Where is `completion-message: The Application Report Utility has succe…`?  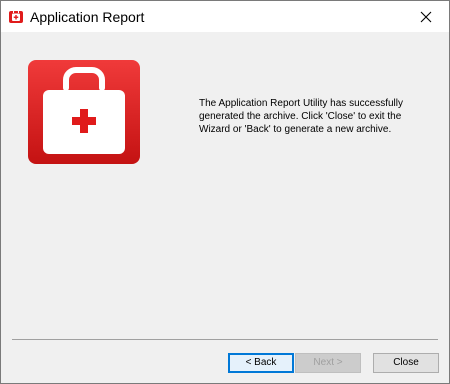
completion-message: The Application Report Utility has succe… is located at coordinates (301, 116).